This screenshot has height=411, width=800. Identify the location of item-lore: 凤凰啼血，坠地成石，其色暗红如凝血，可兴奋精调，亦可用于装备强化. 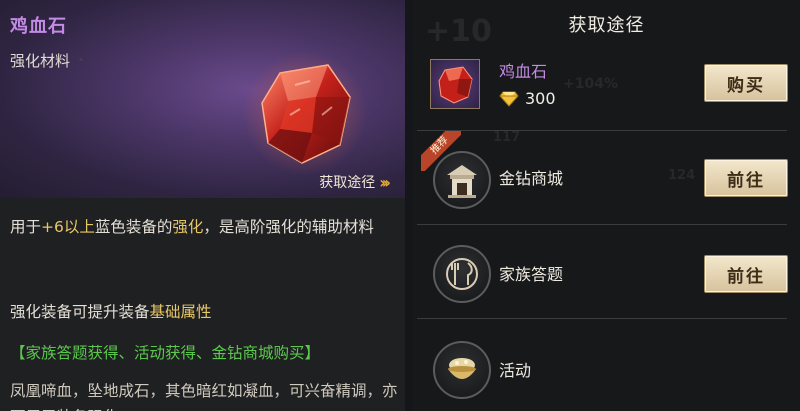
(204, 396).